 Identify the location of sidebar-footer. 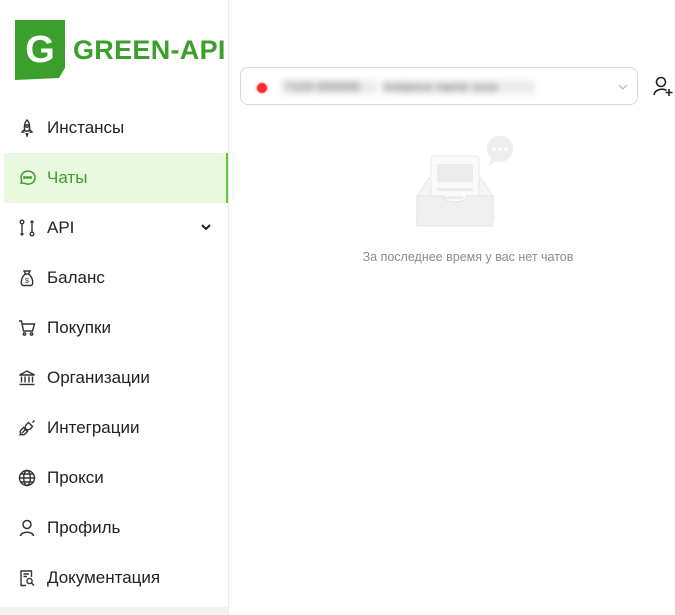
(114, 611).